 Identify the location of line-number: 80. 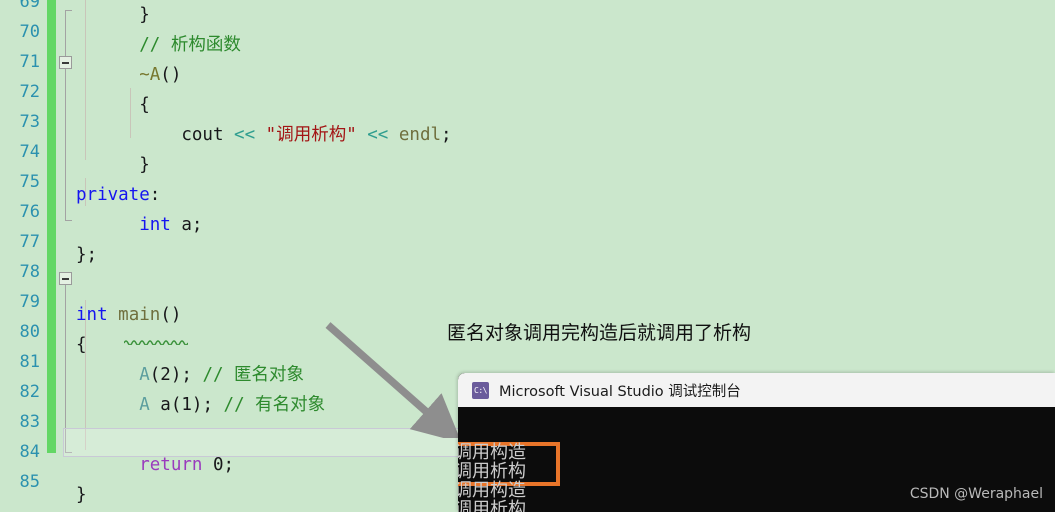
(29, 332).